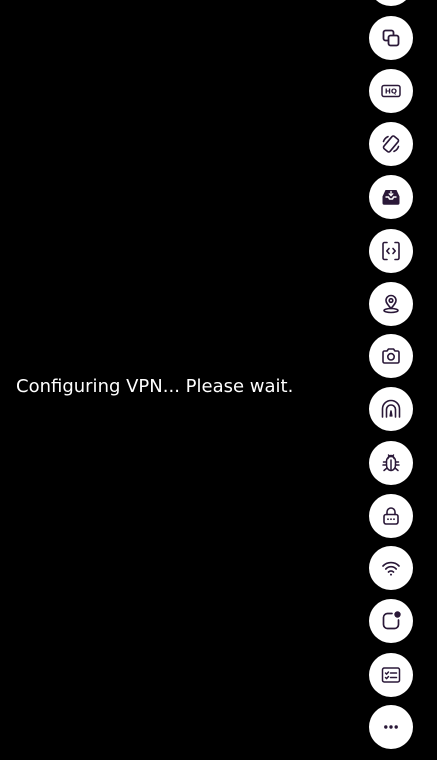 This screenshot has width=437, height=760. I want to click on hq-icon: HQ, so click(391, 91).